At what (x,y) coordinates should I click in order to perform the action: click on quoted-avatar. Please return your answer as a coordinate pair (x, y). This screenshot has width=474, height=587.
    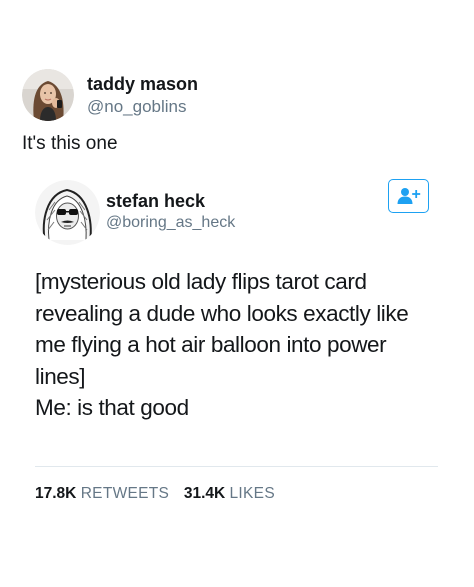
    Looking at the image, I should click on (67, 212).